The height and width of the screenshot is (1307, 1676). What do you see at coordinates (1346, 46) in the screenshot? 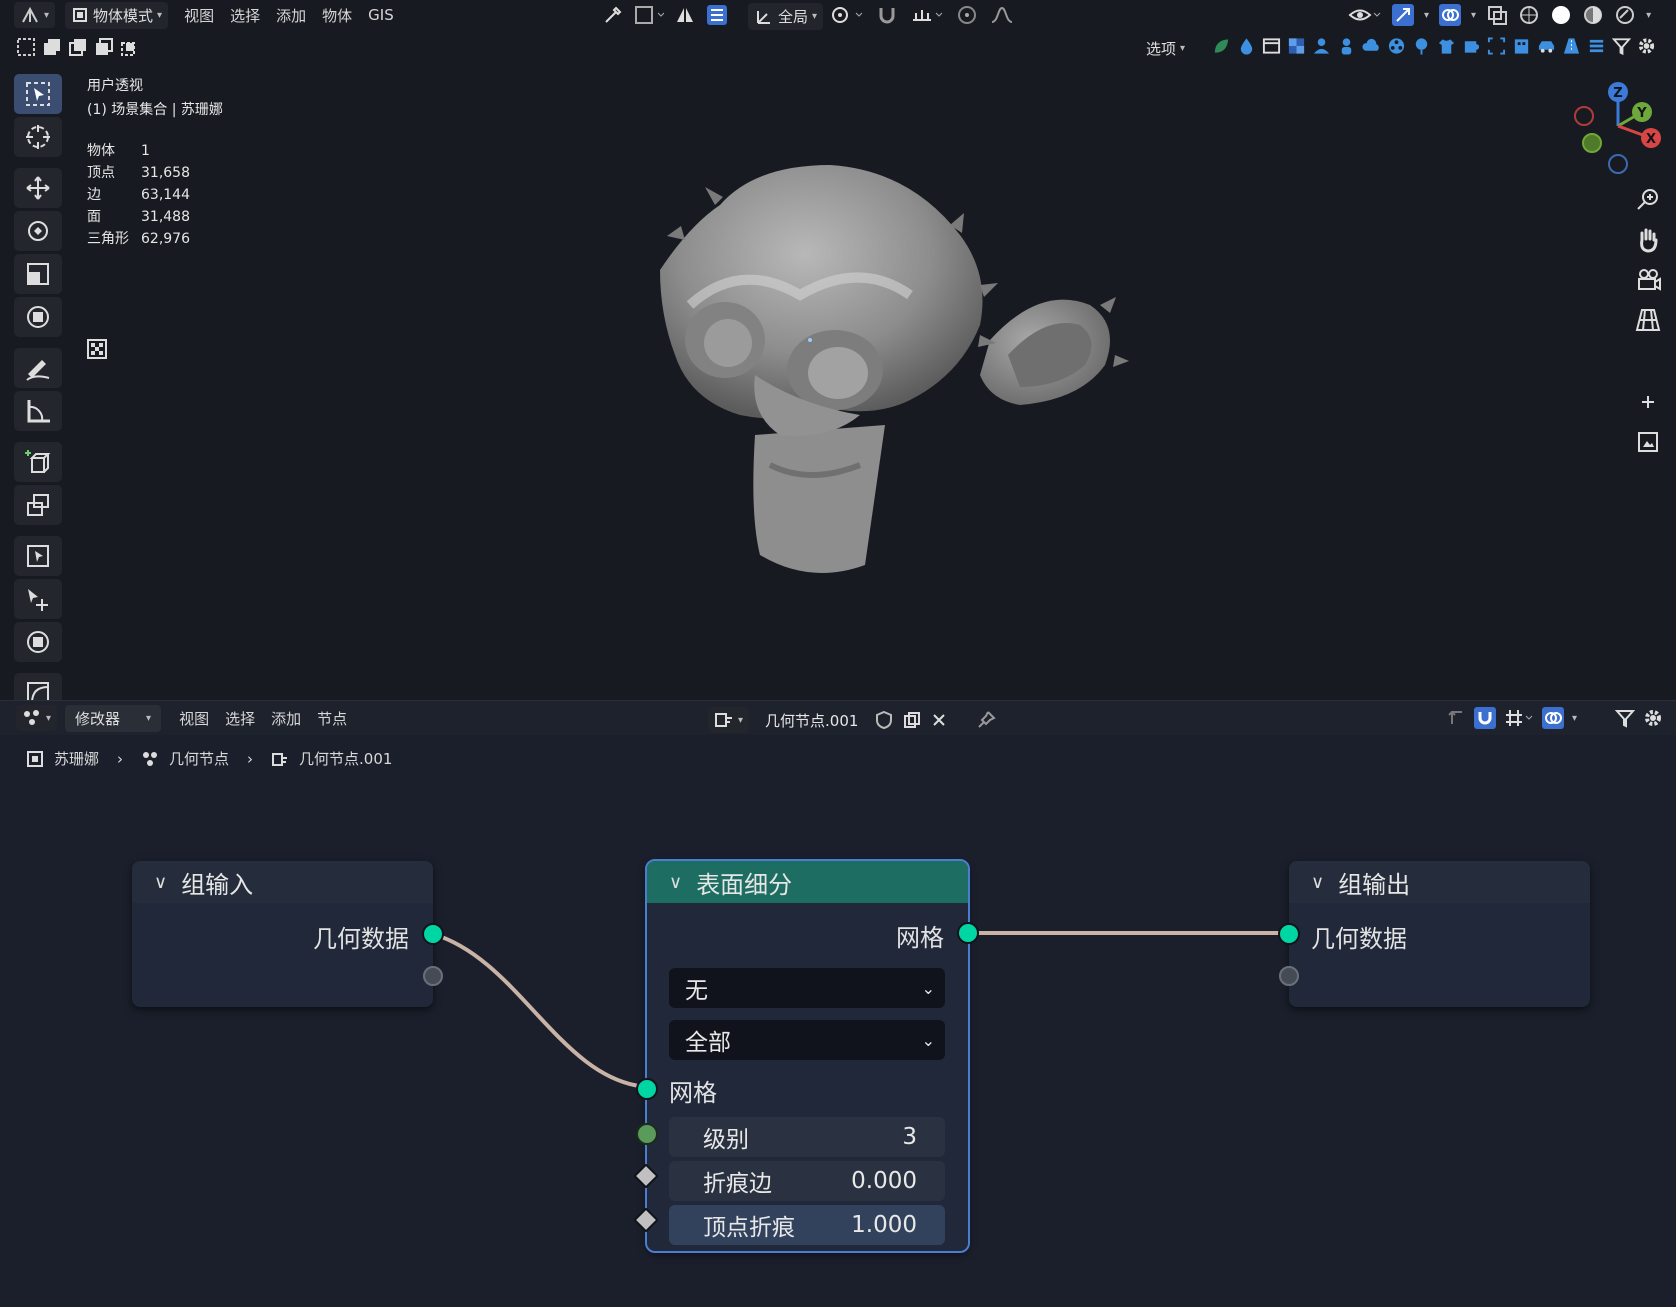
I see `person-icon` at bounding box center [1346, 46].